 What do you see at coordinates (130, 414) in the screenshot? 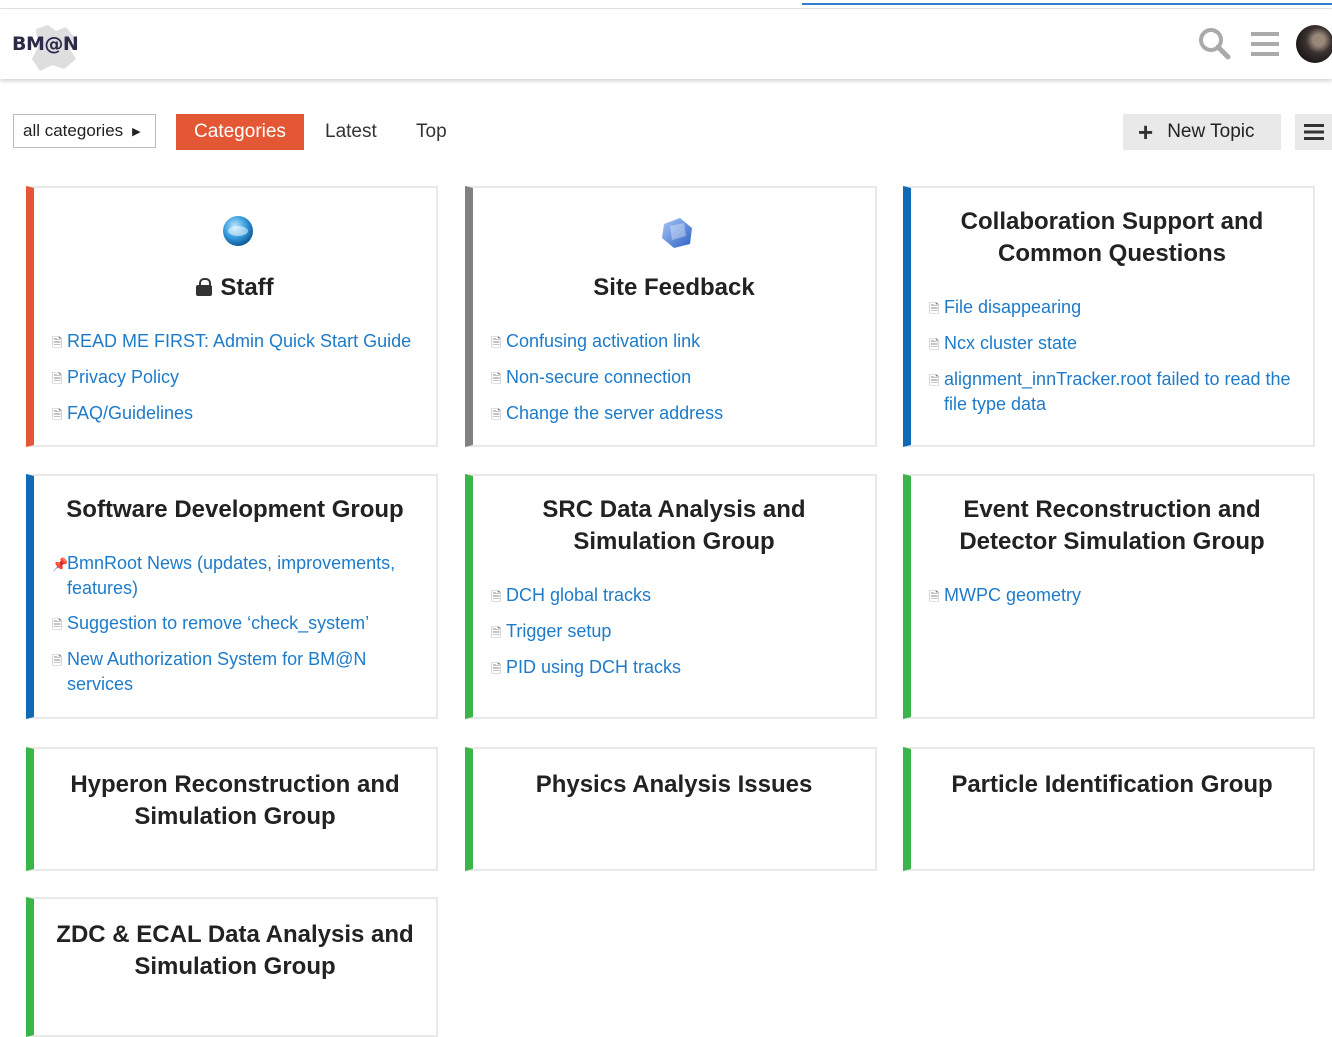
I see `topic-link: FAQ/Guidelines` at bounding box center [130, 414].